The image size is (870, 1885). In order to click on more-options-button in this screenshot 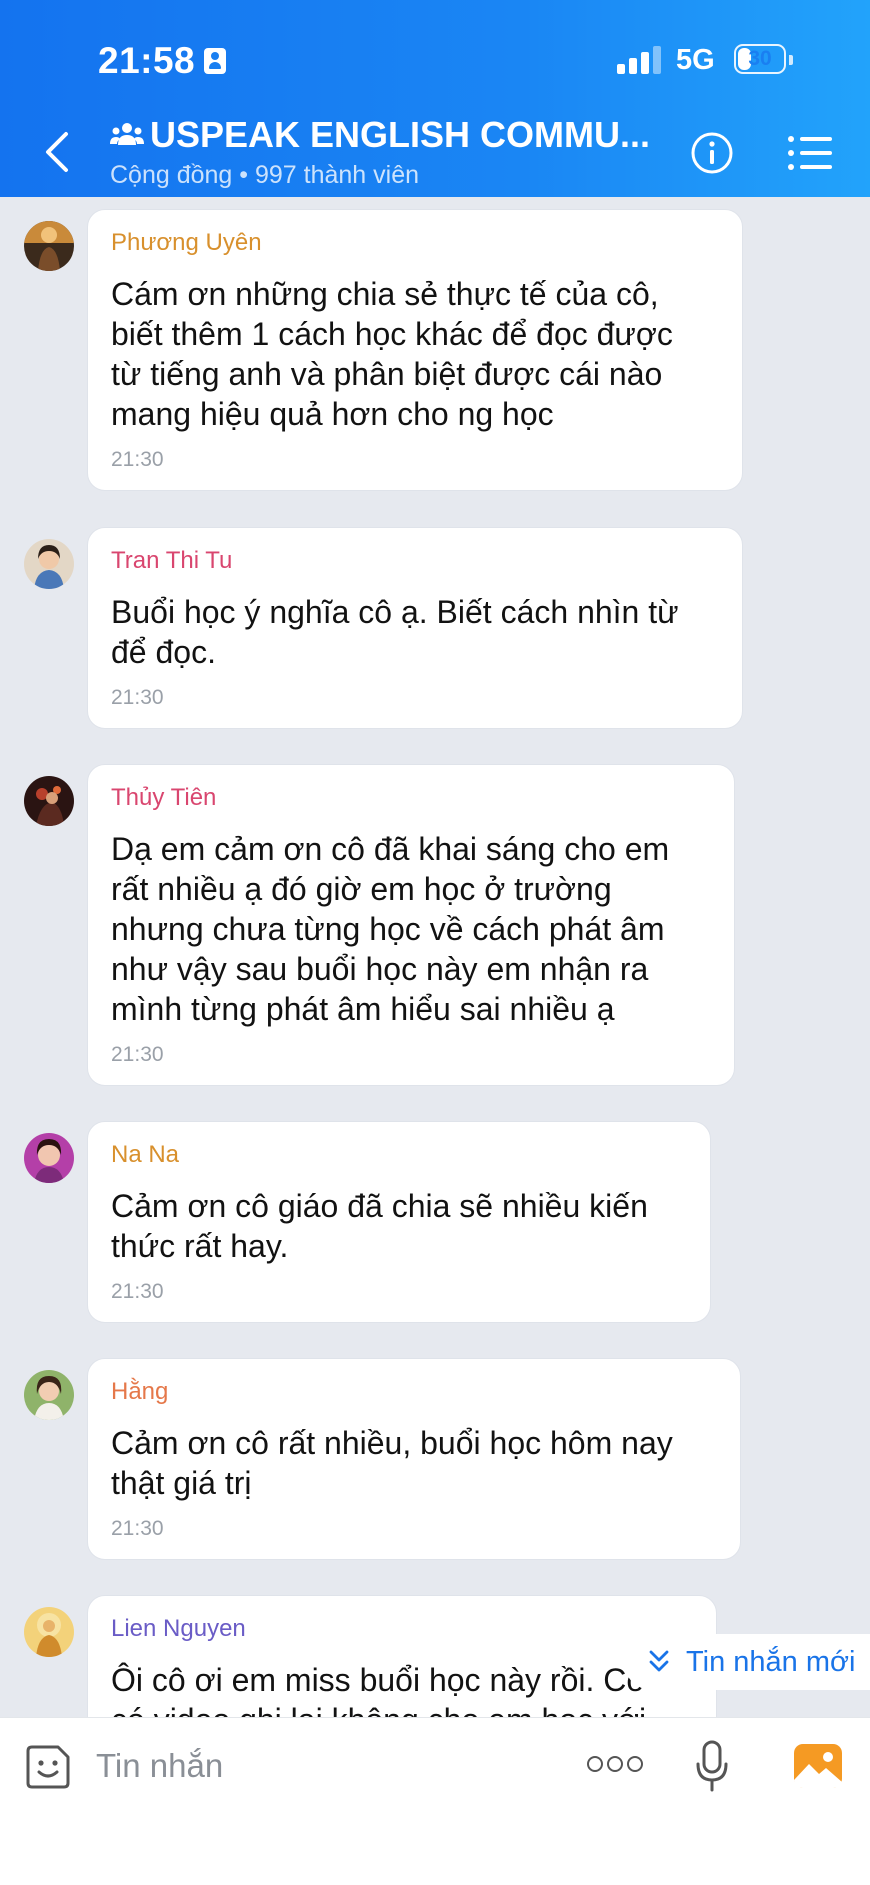, I will do `click(615, 1766)`.